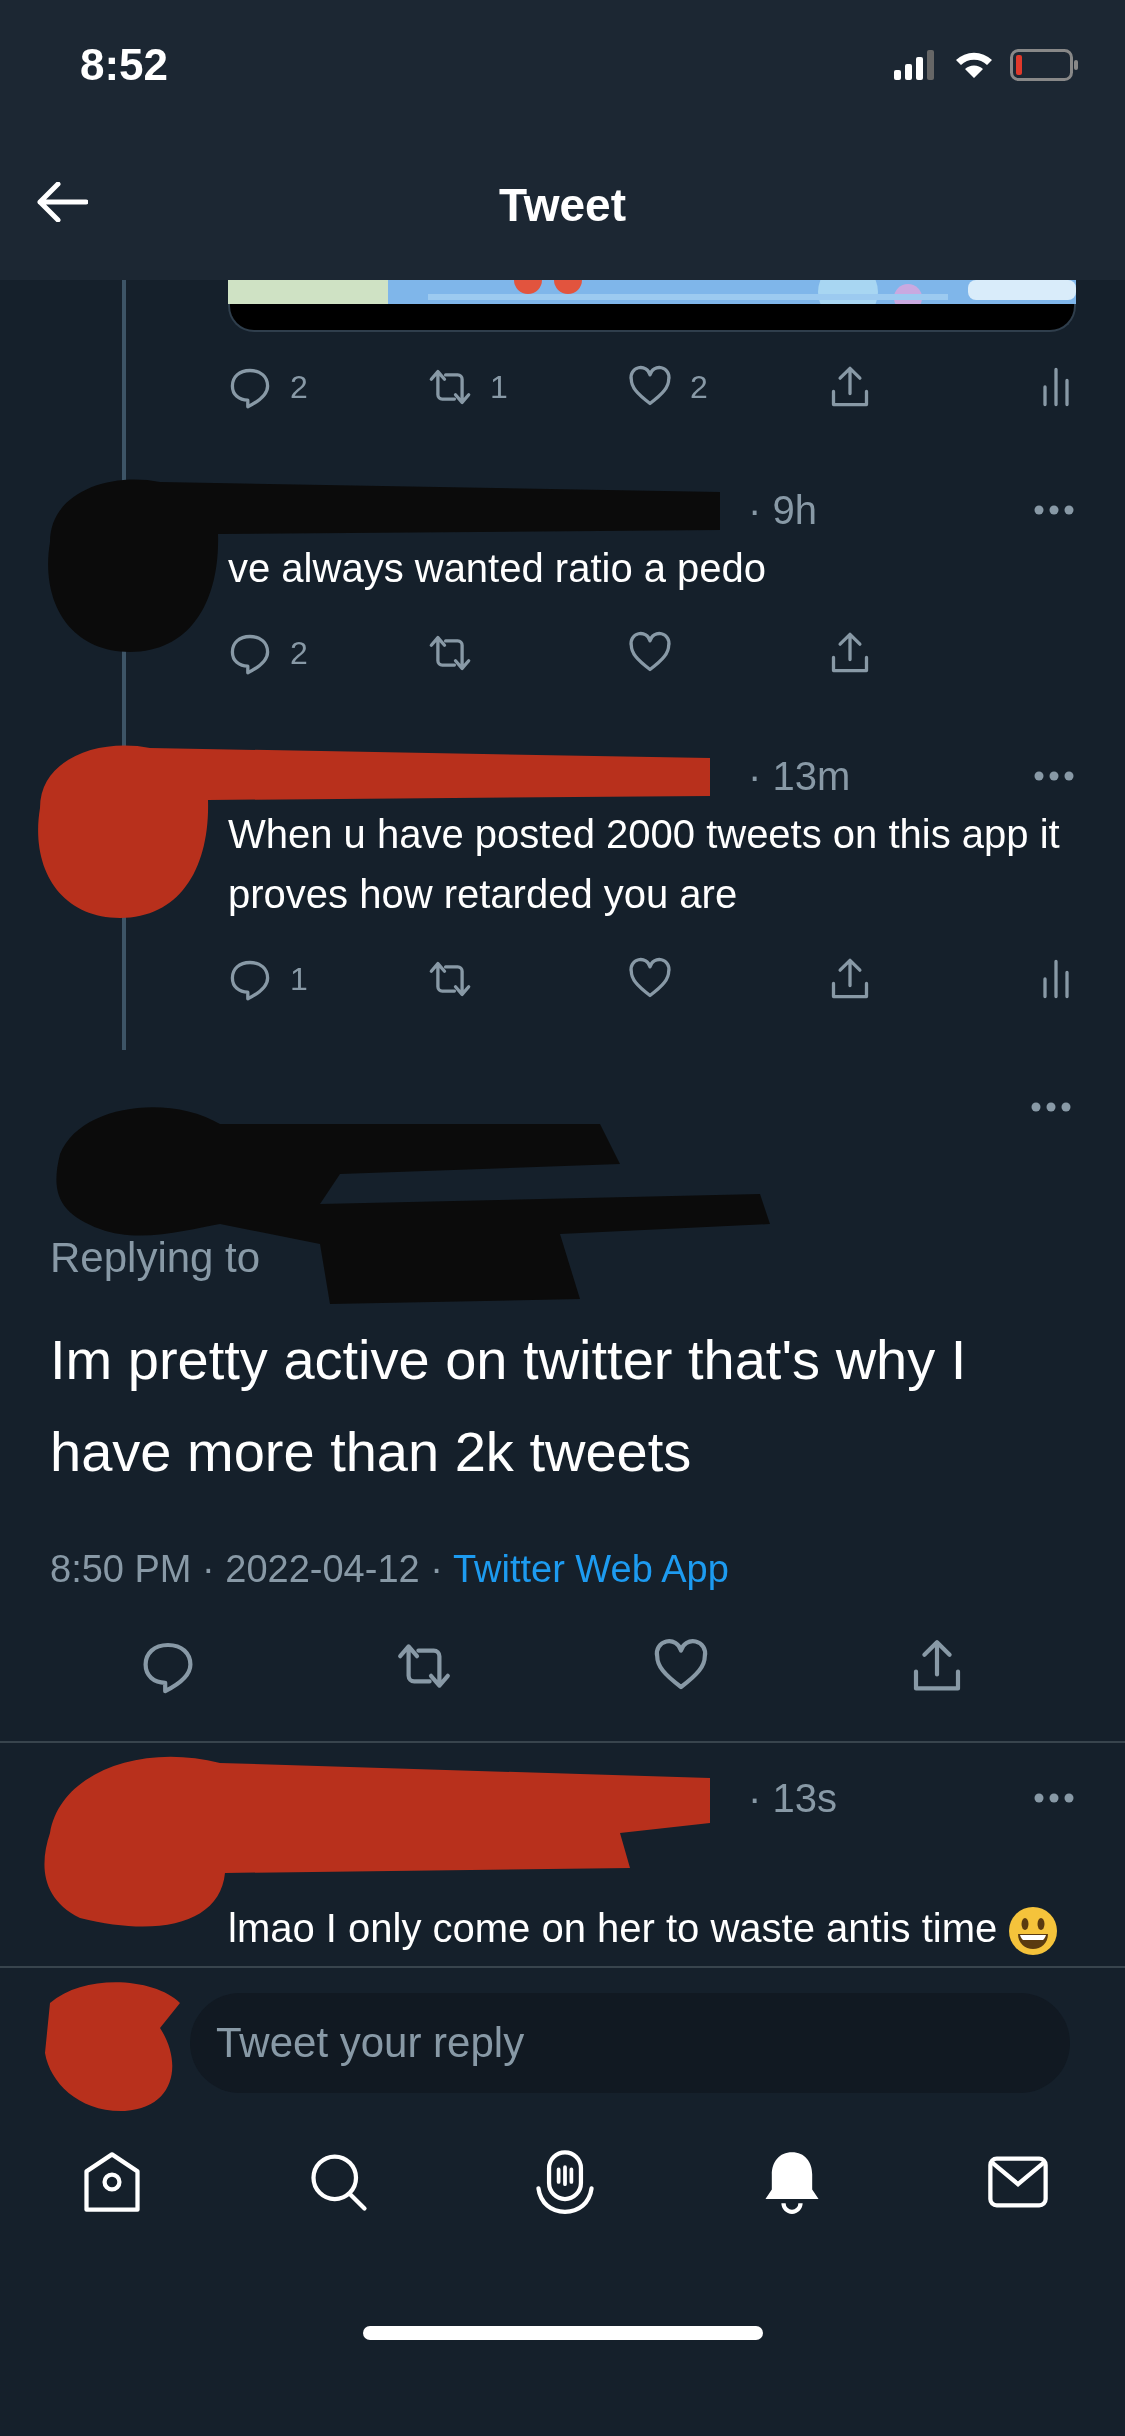 This screenshot has width=1125, height=2436. What do you see at coordinates (792, 1798) in the screenshot?
I see `reply-time: · 13s` at bounding box center [792, 1798].